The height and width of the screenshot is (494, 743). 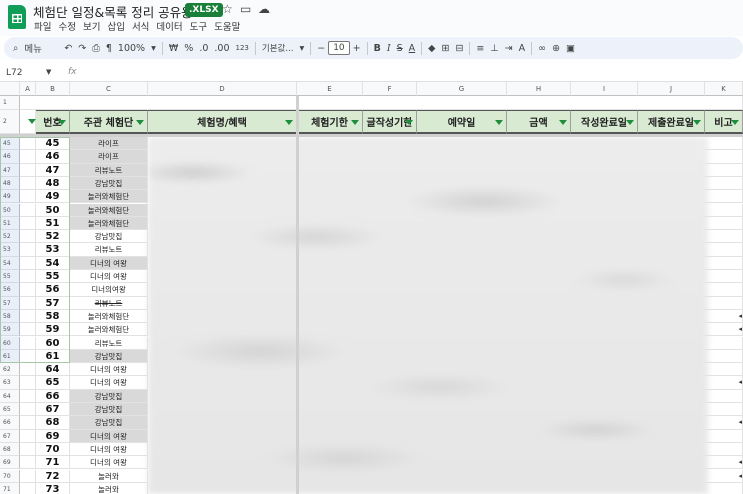 What do you see at coordinates (66, 26) in the screenshot?
I see `menu-item: 수정` at bounding box center [66, 26].